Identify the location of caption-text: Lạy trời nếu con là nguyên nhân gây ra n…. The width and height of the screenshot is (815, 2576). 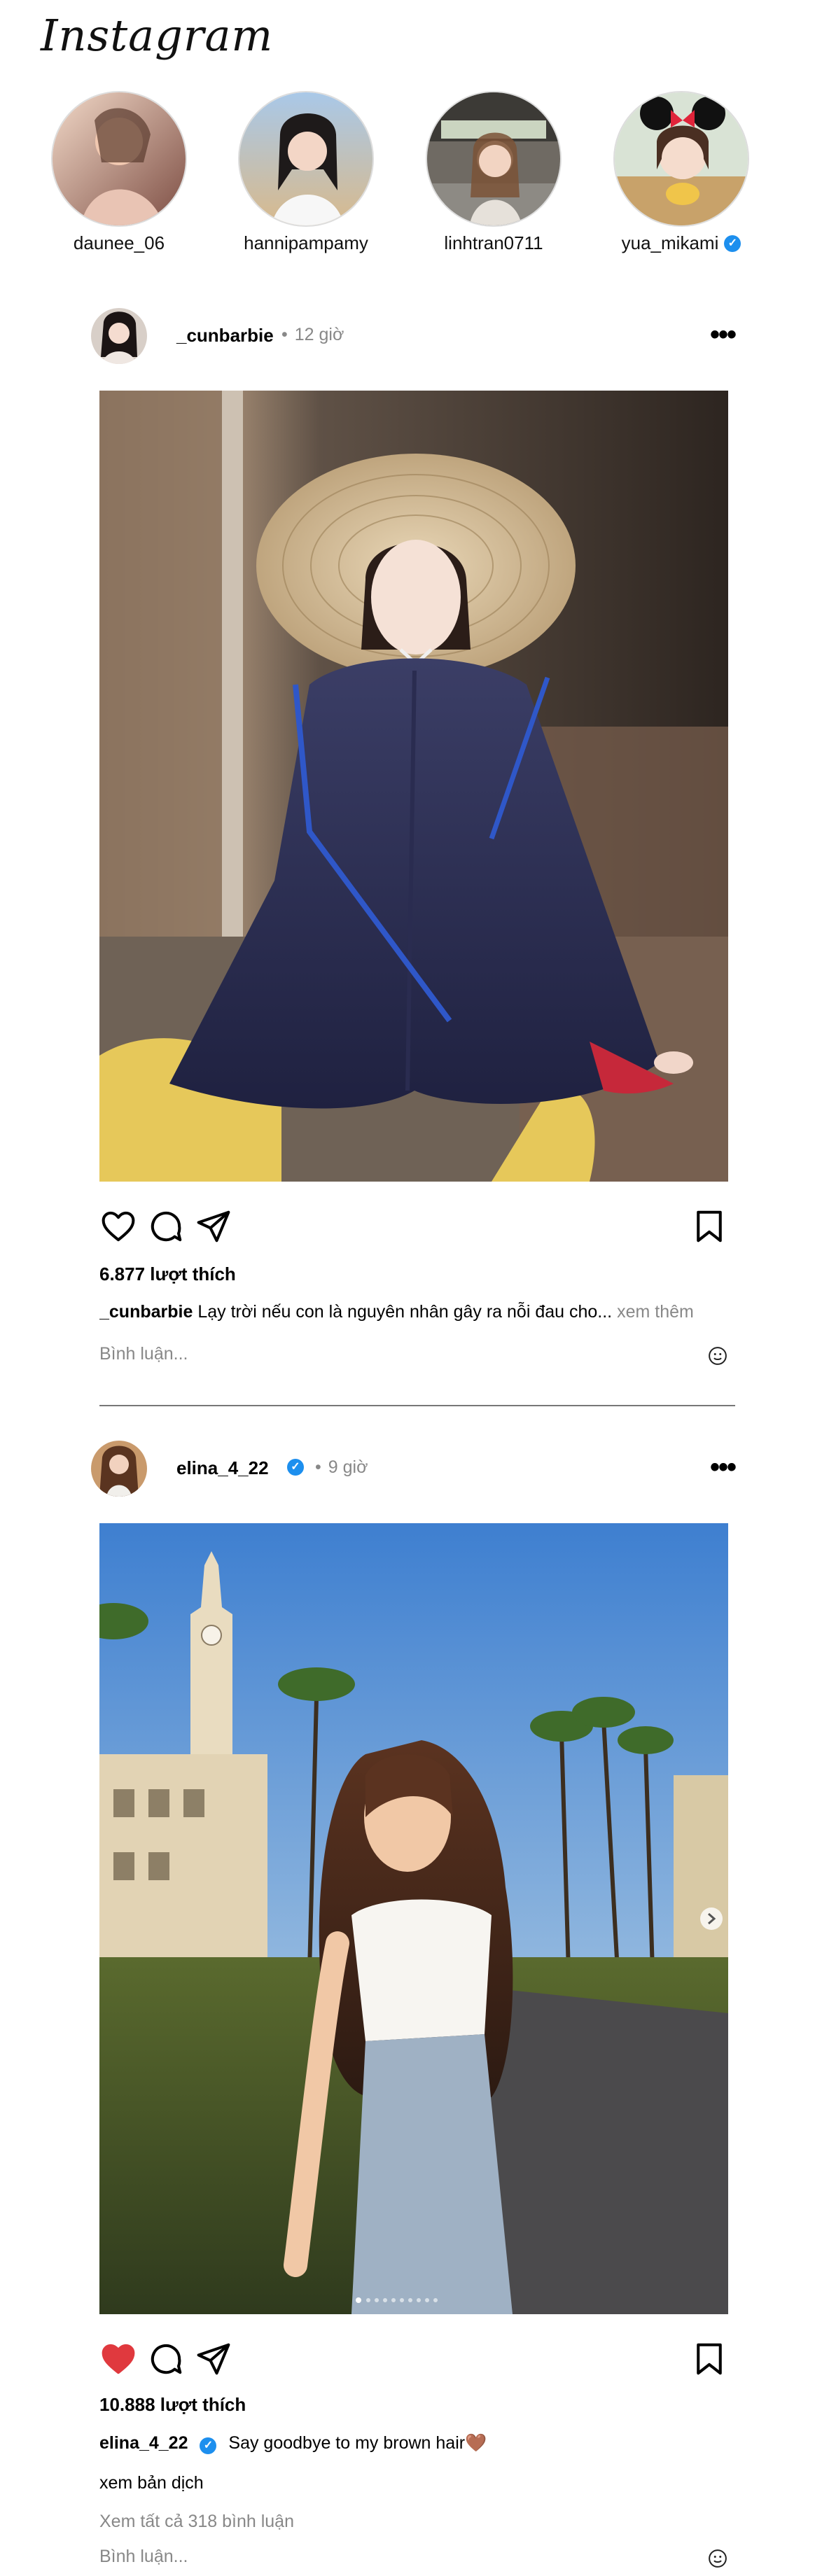
(405, 1312).